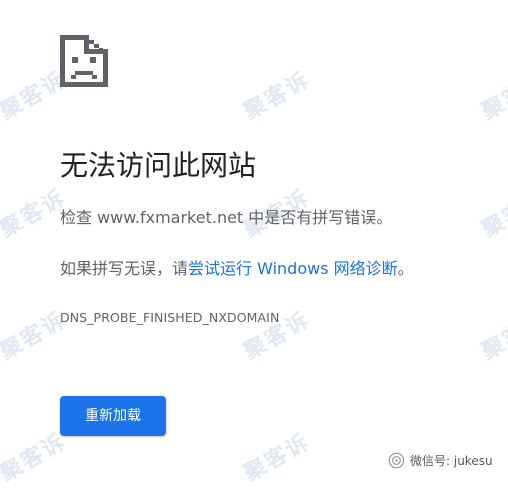 Image resolution: width=508 pixels, height=488 pixels. What do you see at coordinates (451, 460) in the screenshot?
I see `wechat-id-label: 微信号: jukesu` at bounding box center [451, 460].